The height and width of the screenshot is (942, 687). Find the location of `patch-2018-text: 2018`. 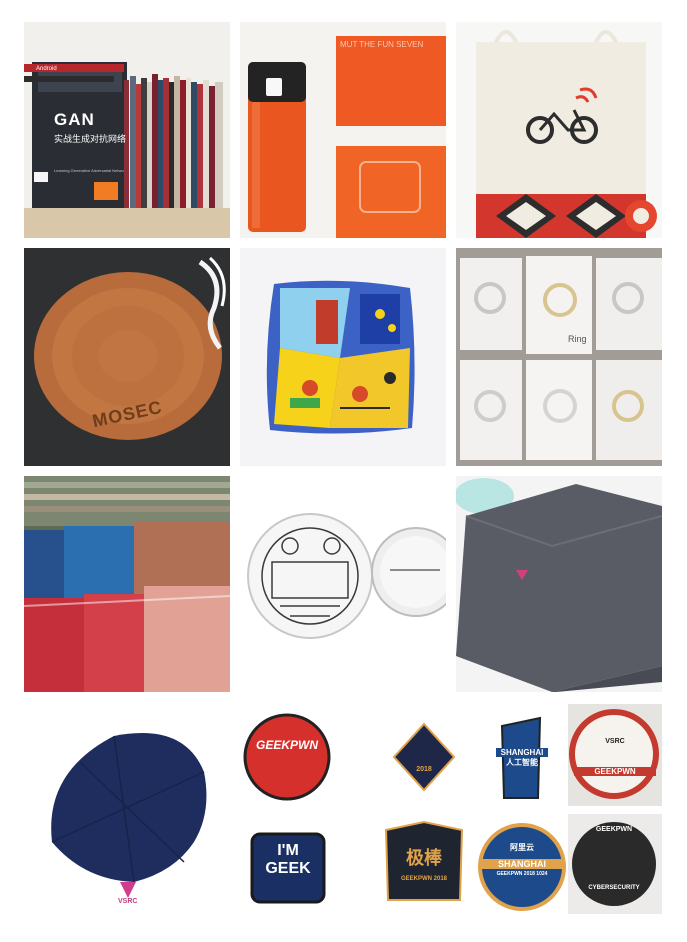

patch-2018-text: 2018 is located at coordinates (424, 769).